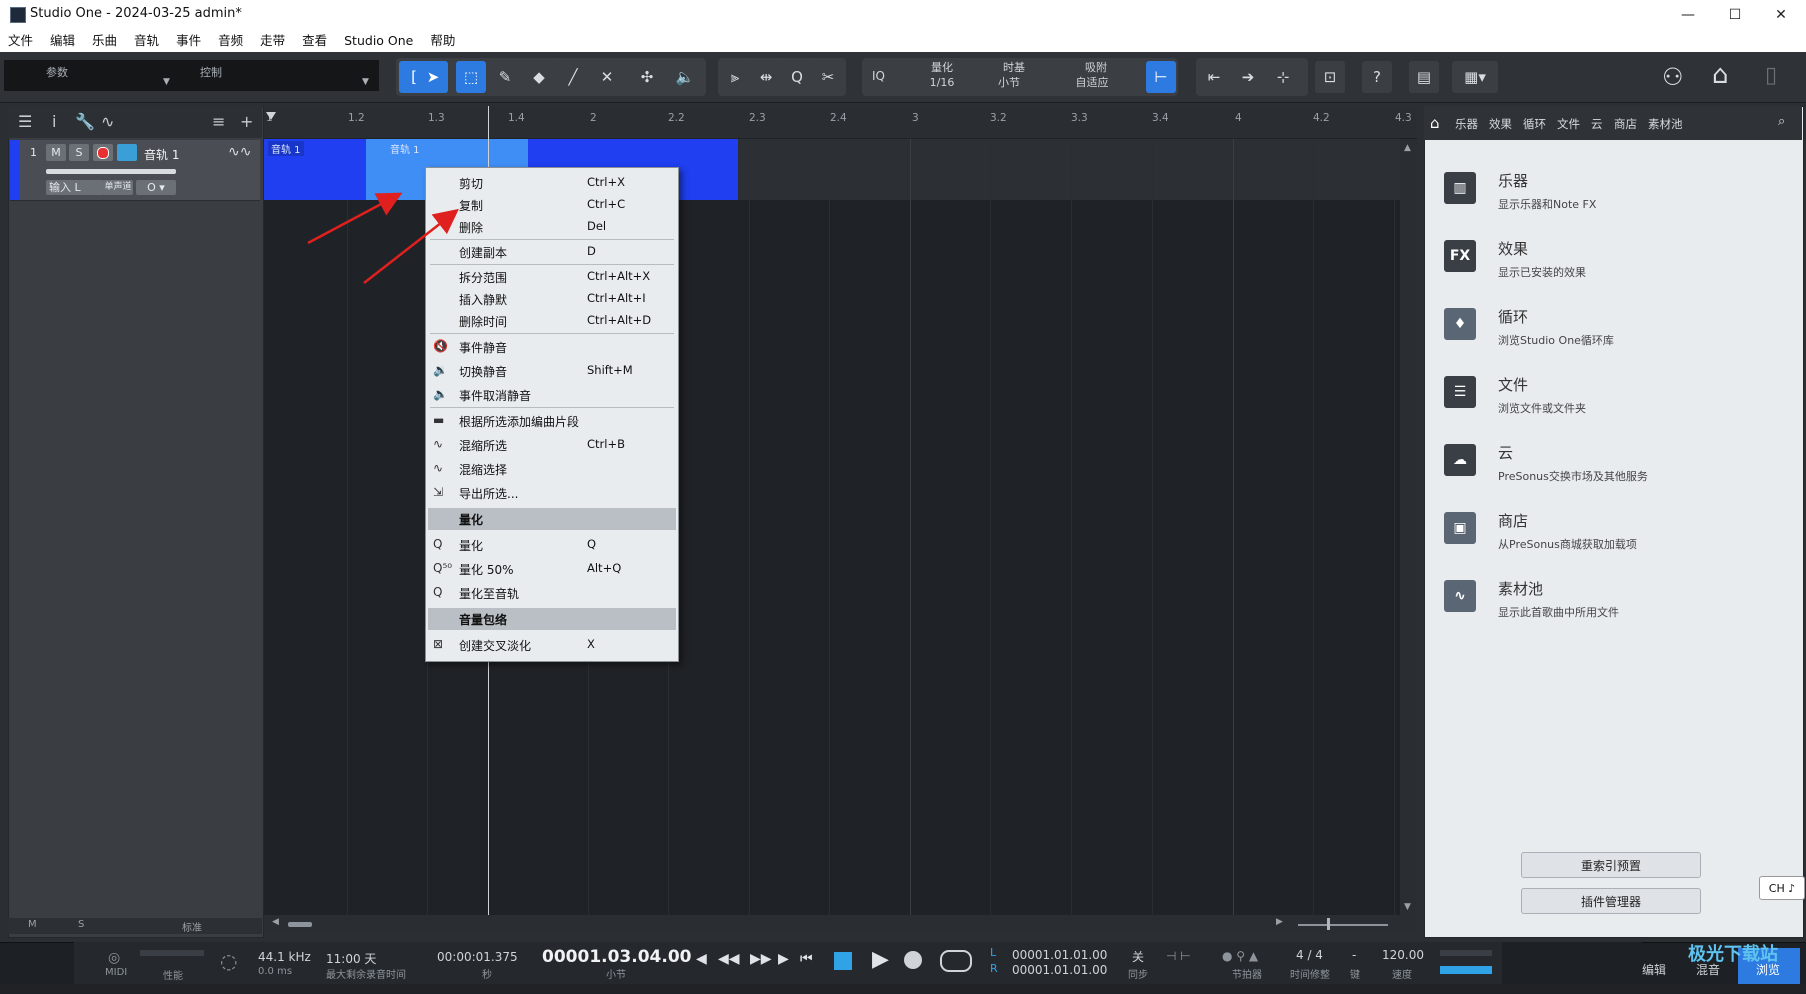  Describe the element at coordinates (1513, 248) in the screenshot. I see `browser-item-title: 效果` at that location.